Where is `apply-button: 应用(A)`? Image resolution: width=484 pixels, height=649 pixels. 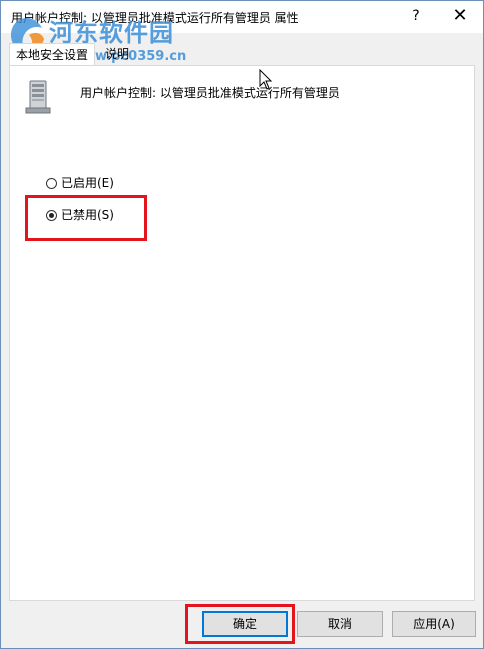 apply-button: 应用(A) is located at coordinates (434, 624).